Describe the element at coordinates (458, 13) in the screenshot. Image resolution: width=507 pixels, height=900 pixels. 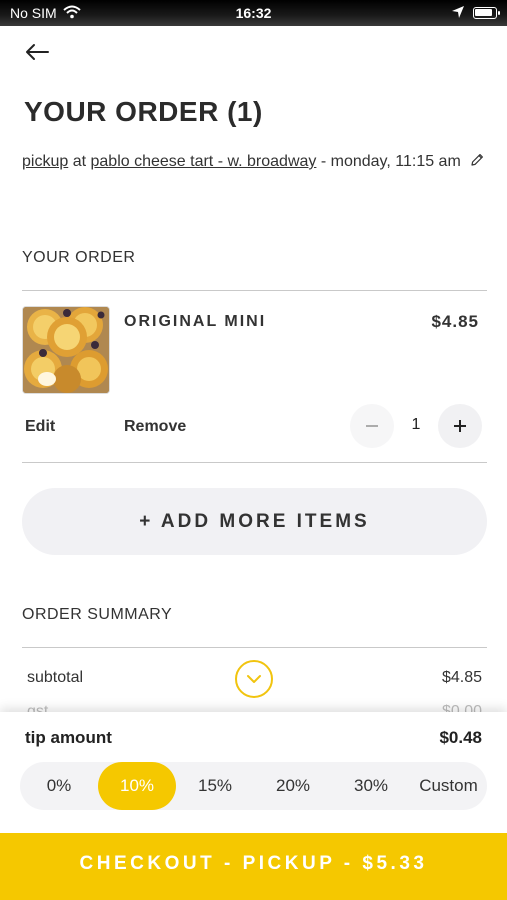
I see `location-arrow-icon` at that location.